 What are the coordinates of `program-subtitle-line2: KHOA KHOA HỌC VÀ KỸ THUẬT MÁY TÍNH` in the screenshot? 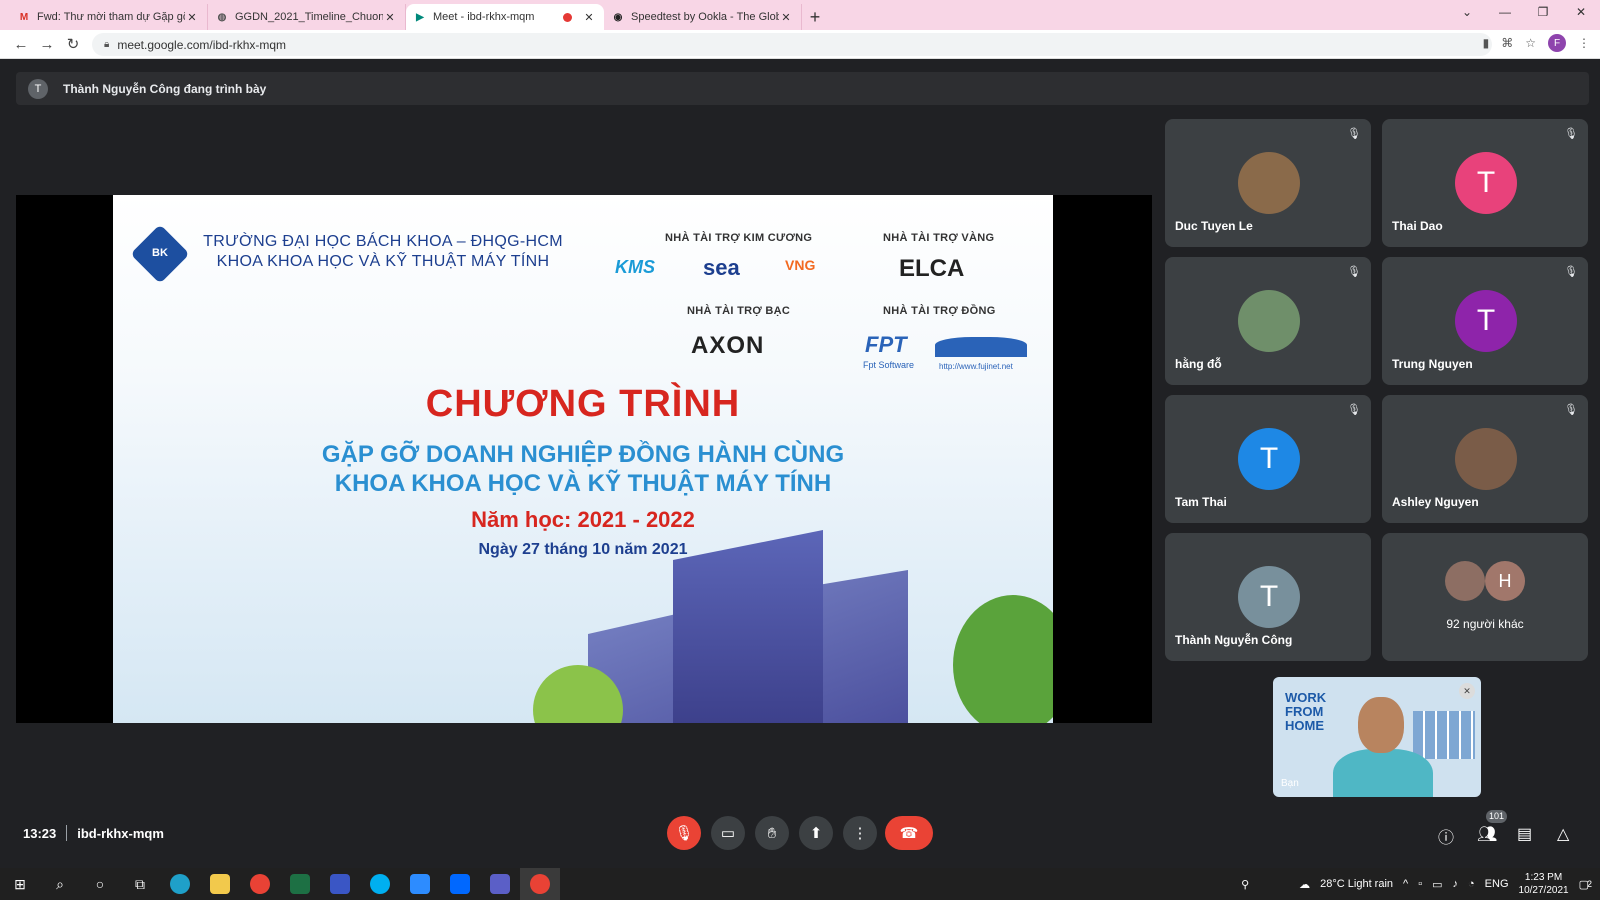 It's located at (583, 483).